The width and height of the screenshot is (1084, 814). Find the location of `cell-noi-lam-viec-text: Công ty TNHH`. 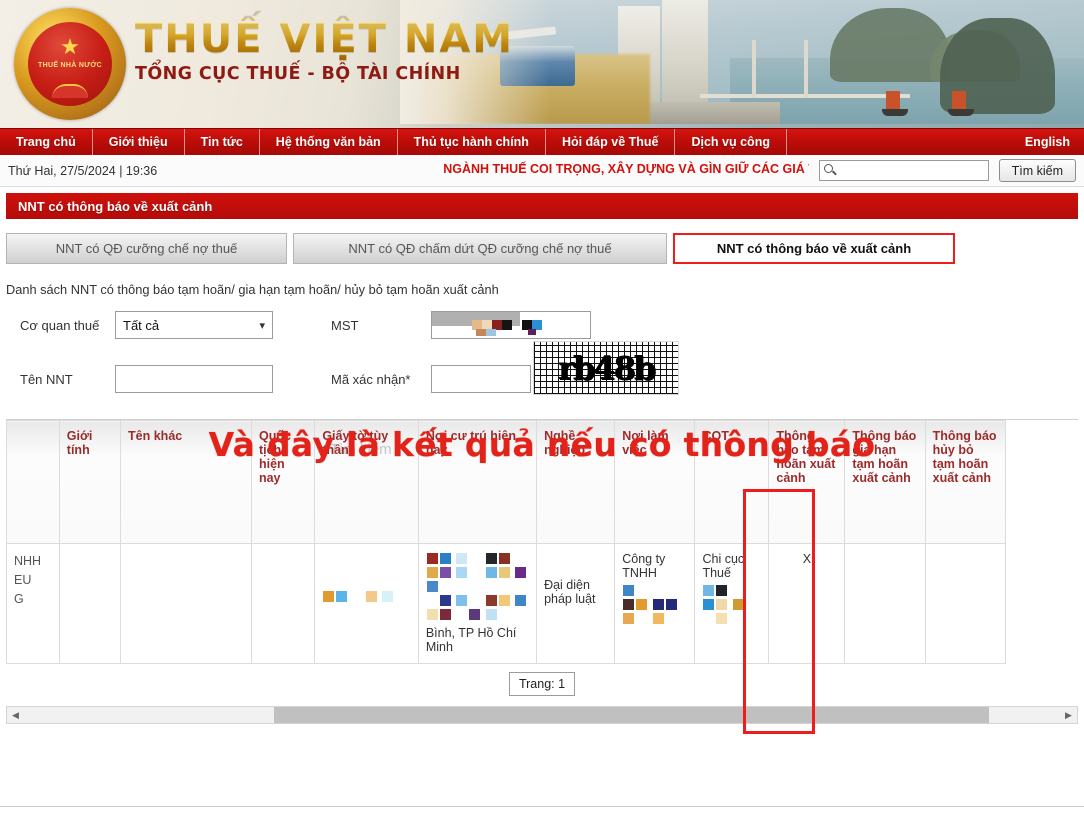

cell-noi-lam-viec-text: Công ty TNHH is located at coordinates (644, 566).